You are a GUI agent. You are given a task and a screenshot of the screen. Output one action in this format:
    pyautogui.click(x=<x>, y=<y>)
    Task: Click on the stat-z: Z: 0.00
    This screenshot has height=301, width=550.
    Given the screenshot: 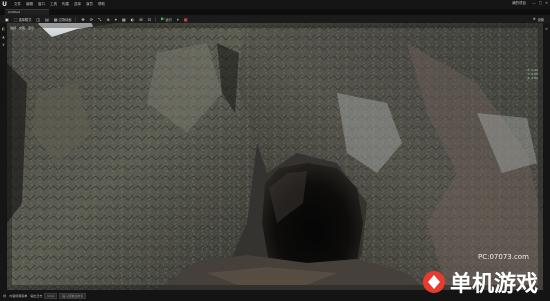 What is the action you would take?
    pyautogui.click(x=532, y=78)
    